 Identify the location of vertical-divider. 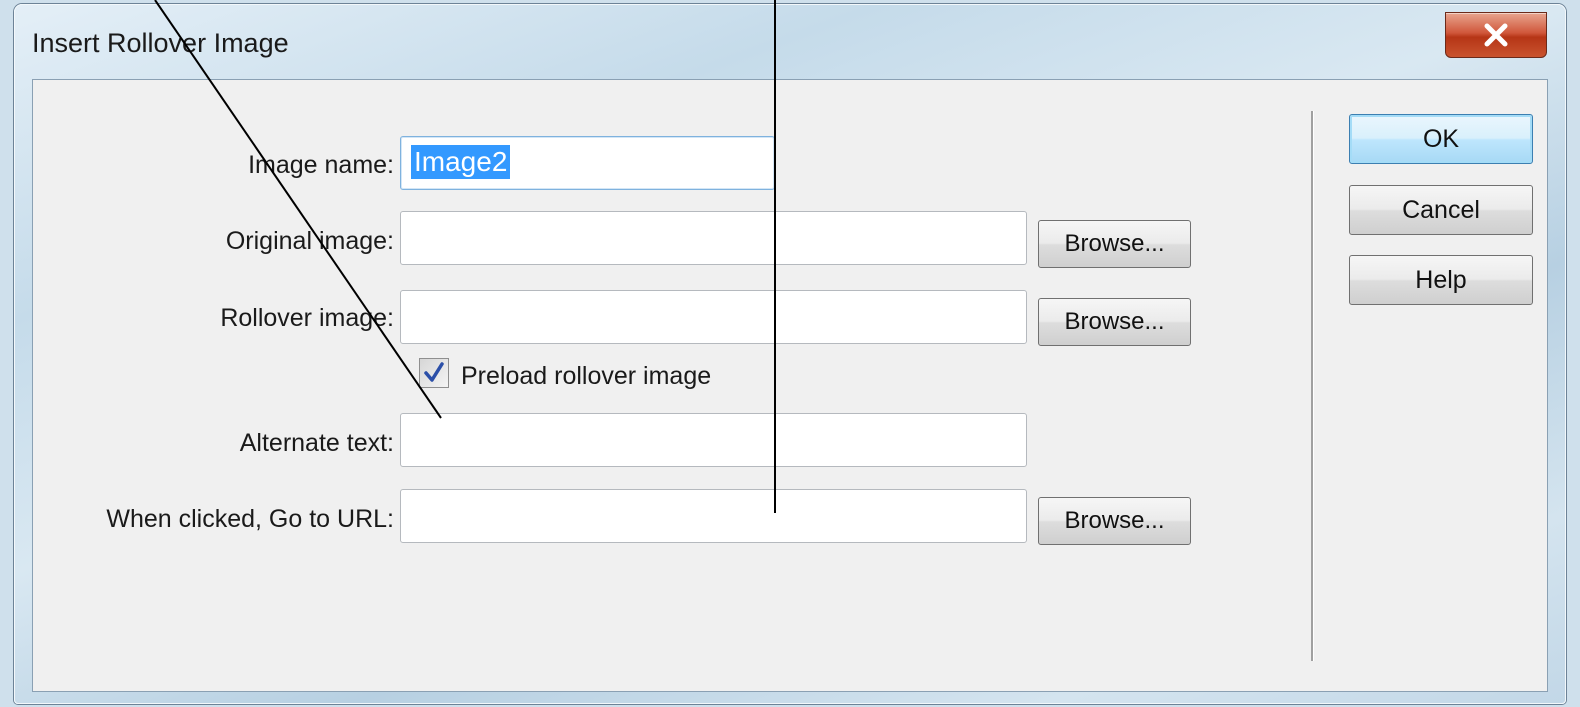
(1312, 386).